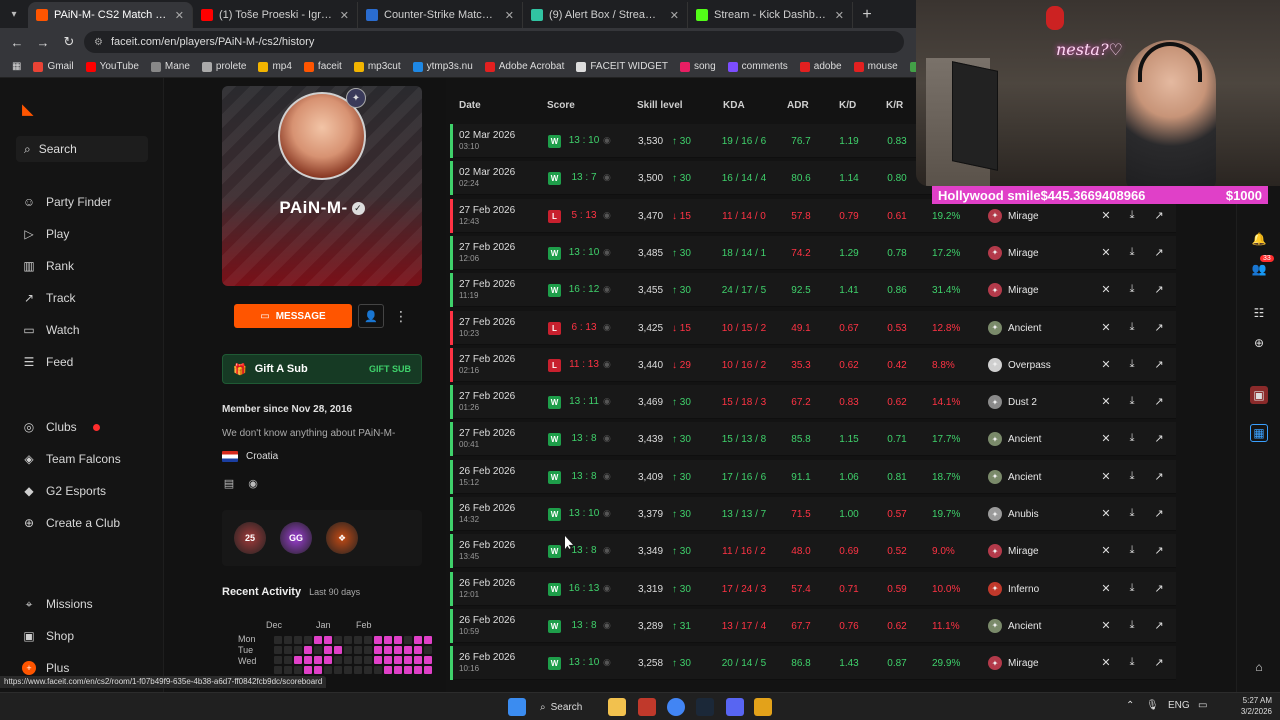 The width and height of the screenshot is (1280, 720). Describe the element at coordinates (735, 707) in the screenshot. I see `discord-icon` at that location.